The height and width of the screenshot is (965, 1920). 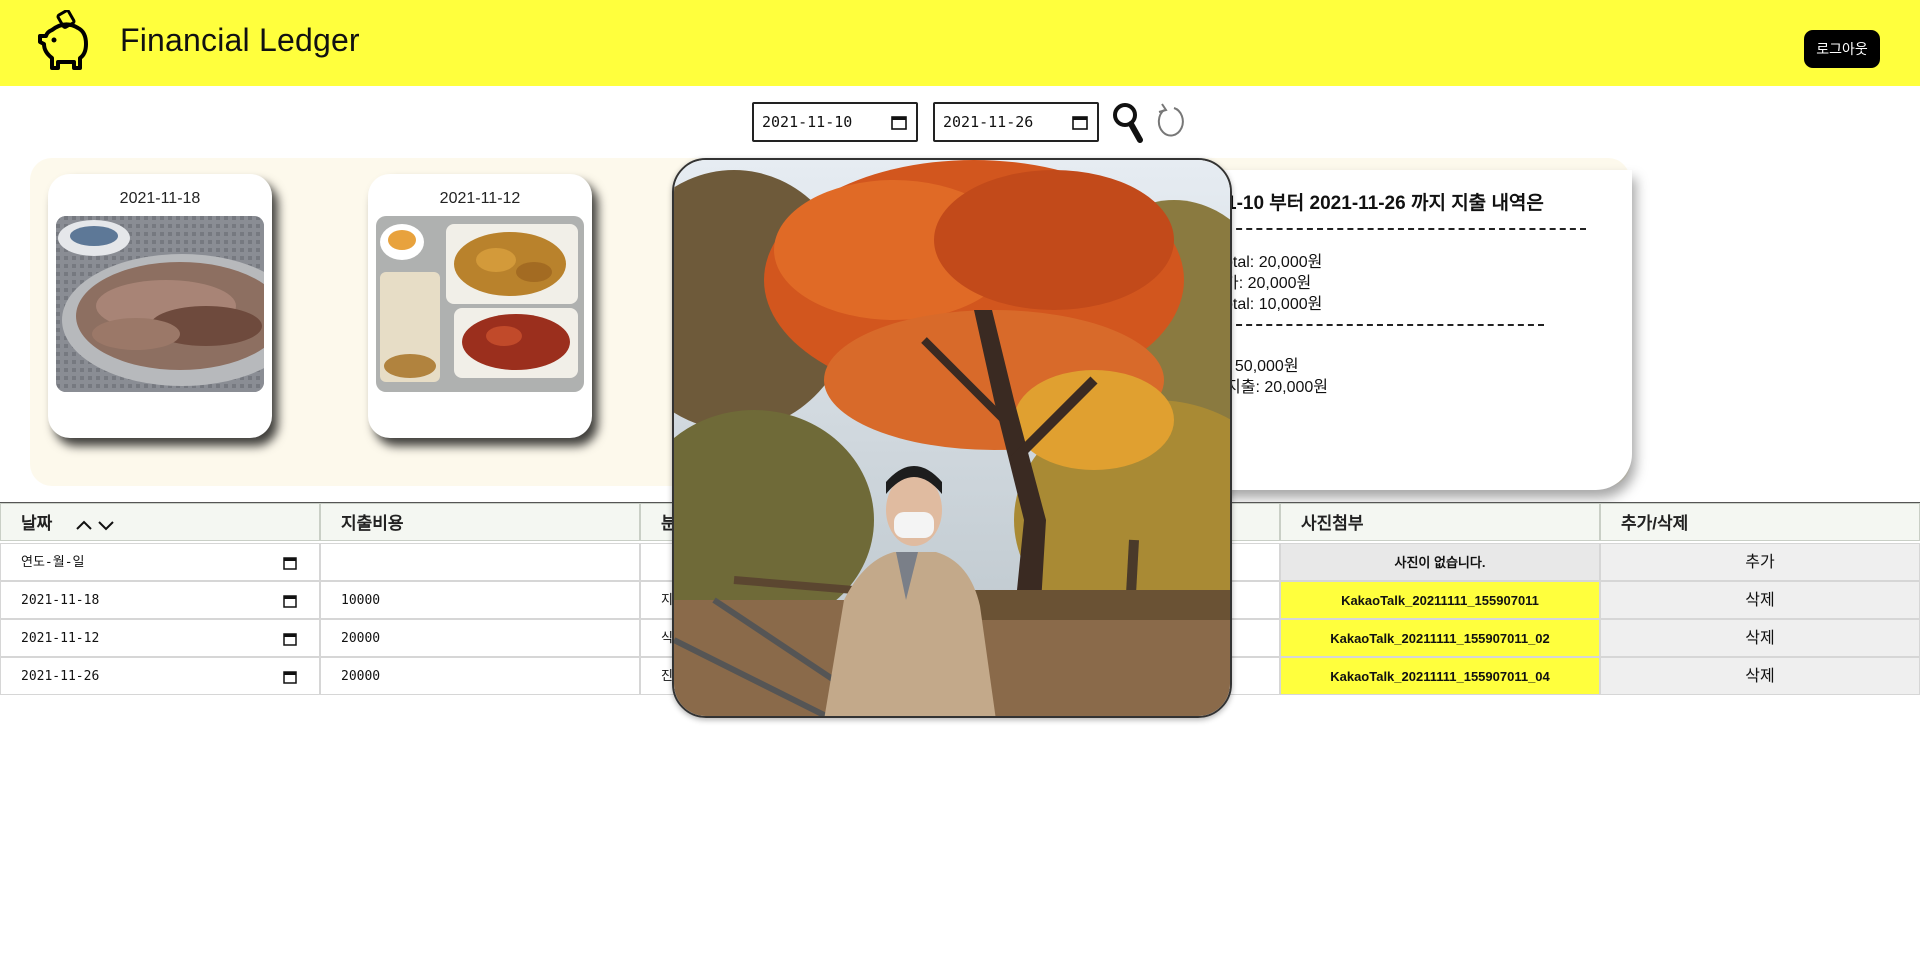 What do you see at coordinates (1440, 600) in the screenshot?
I see `photo-attach-button: KakaoTalk_20211111_155907011` at bounding box center [1440, 600].